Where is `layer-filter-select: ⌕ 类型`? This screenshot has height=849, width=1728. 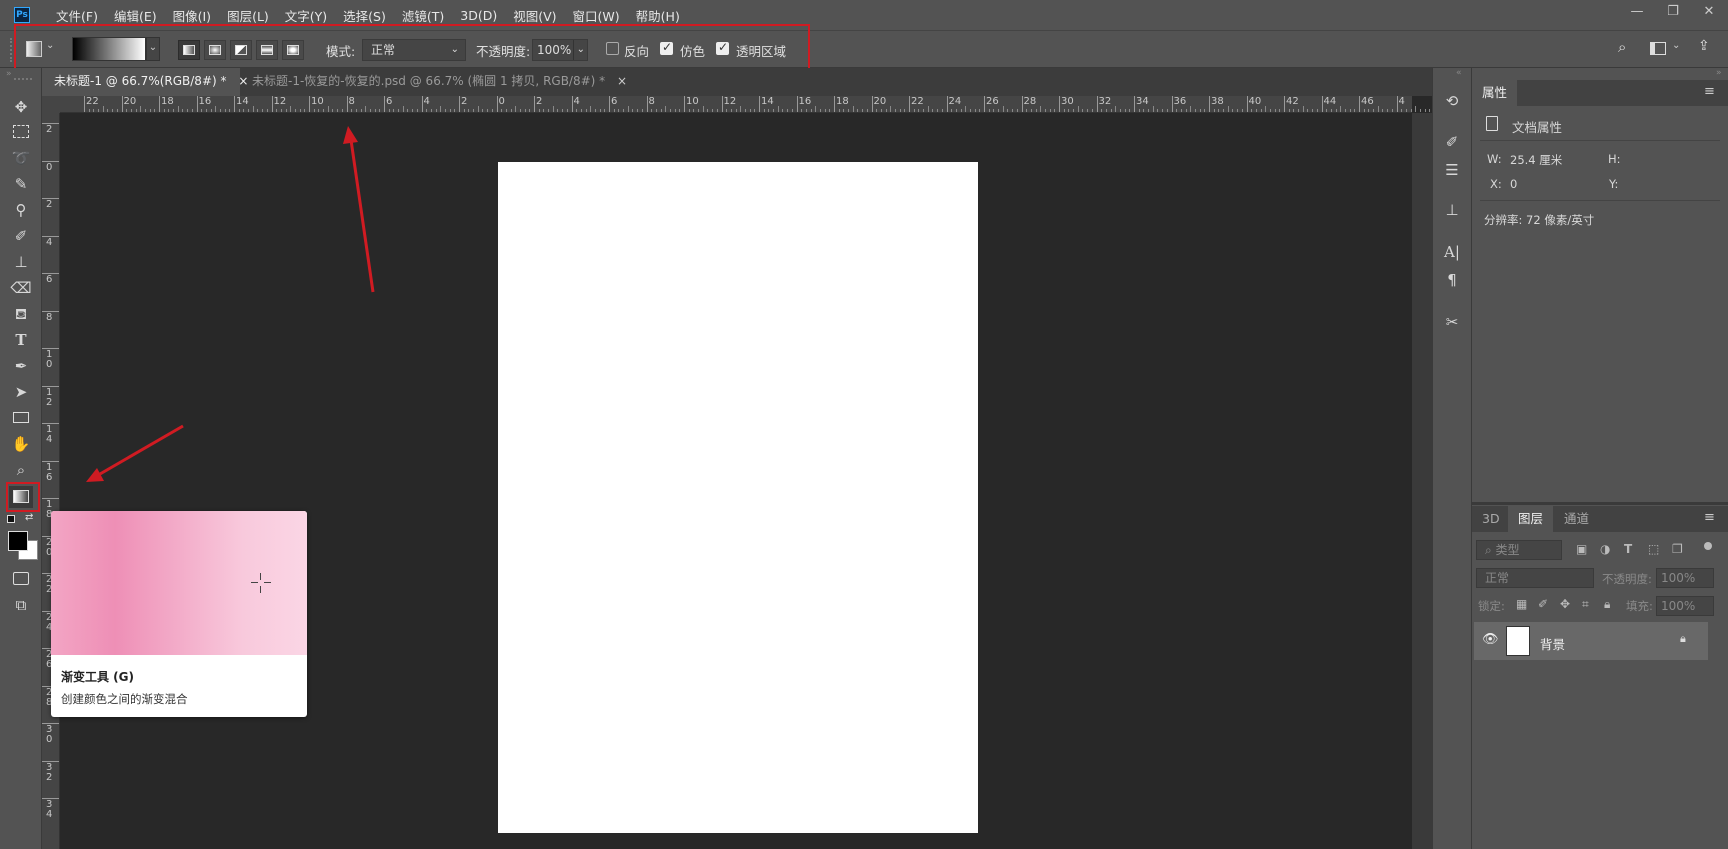
layer-filter-select: ⌕ 类型 is located at coordinates (1519, 550).